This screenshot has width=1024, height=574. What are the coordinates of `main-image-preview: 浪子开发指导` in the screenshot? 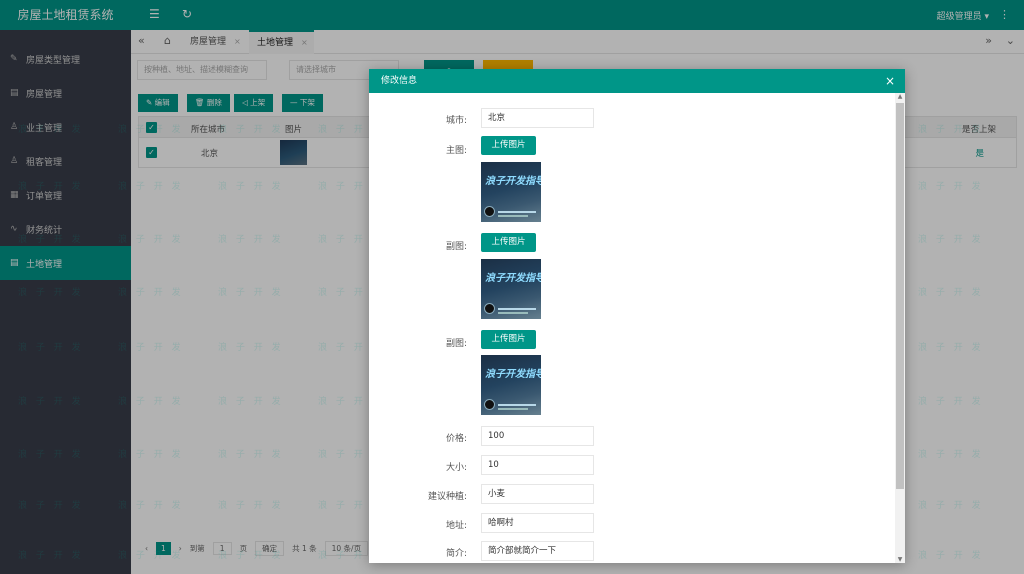 It's located at (511, 192).